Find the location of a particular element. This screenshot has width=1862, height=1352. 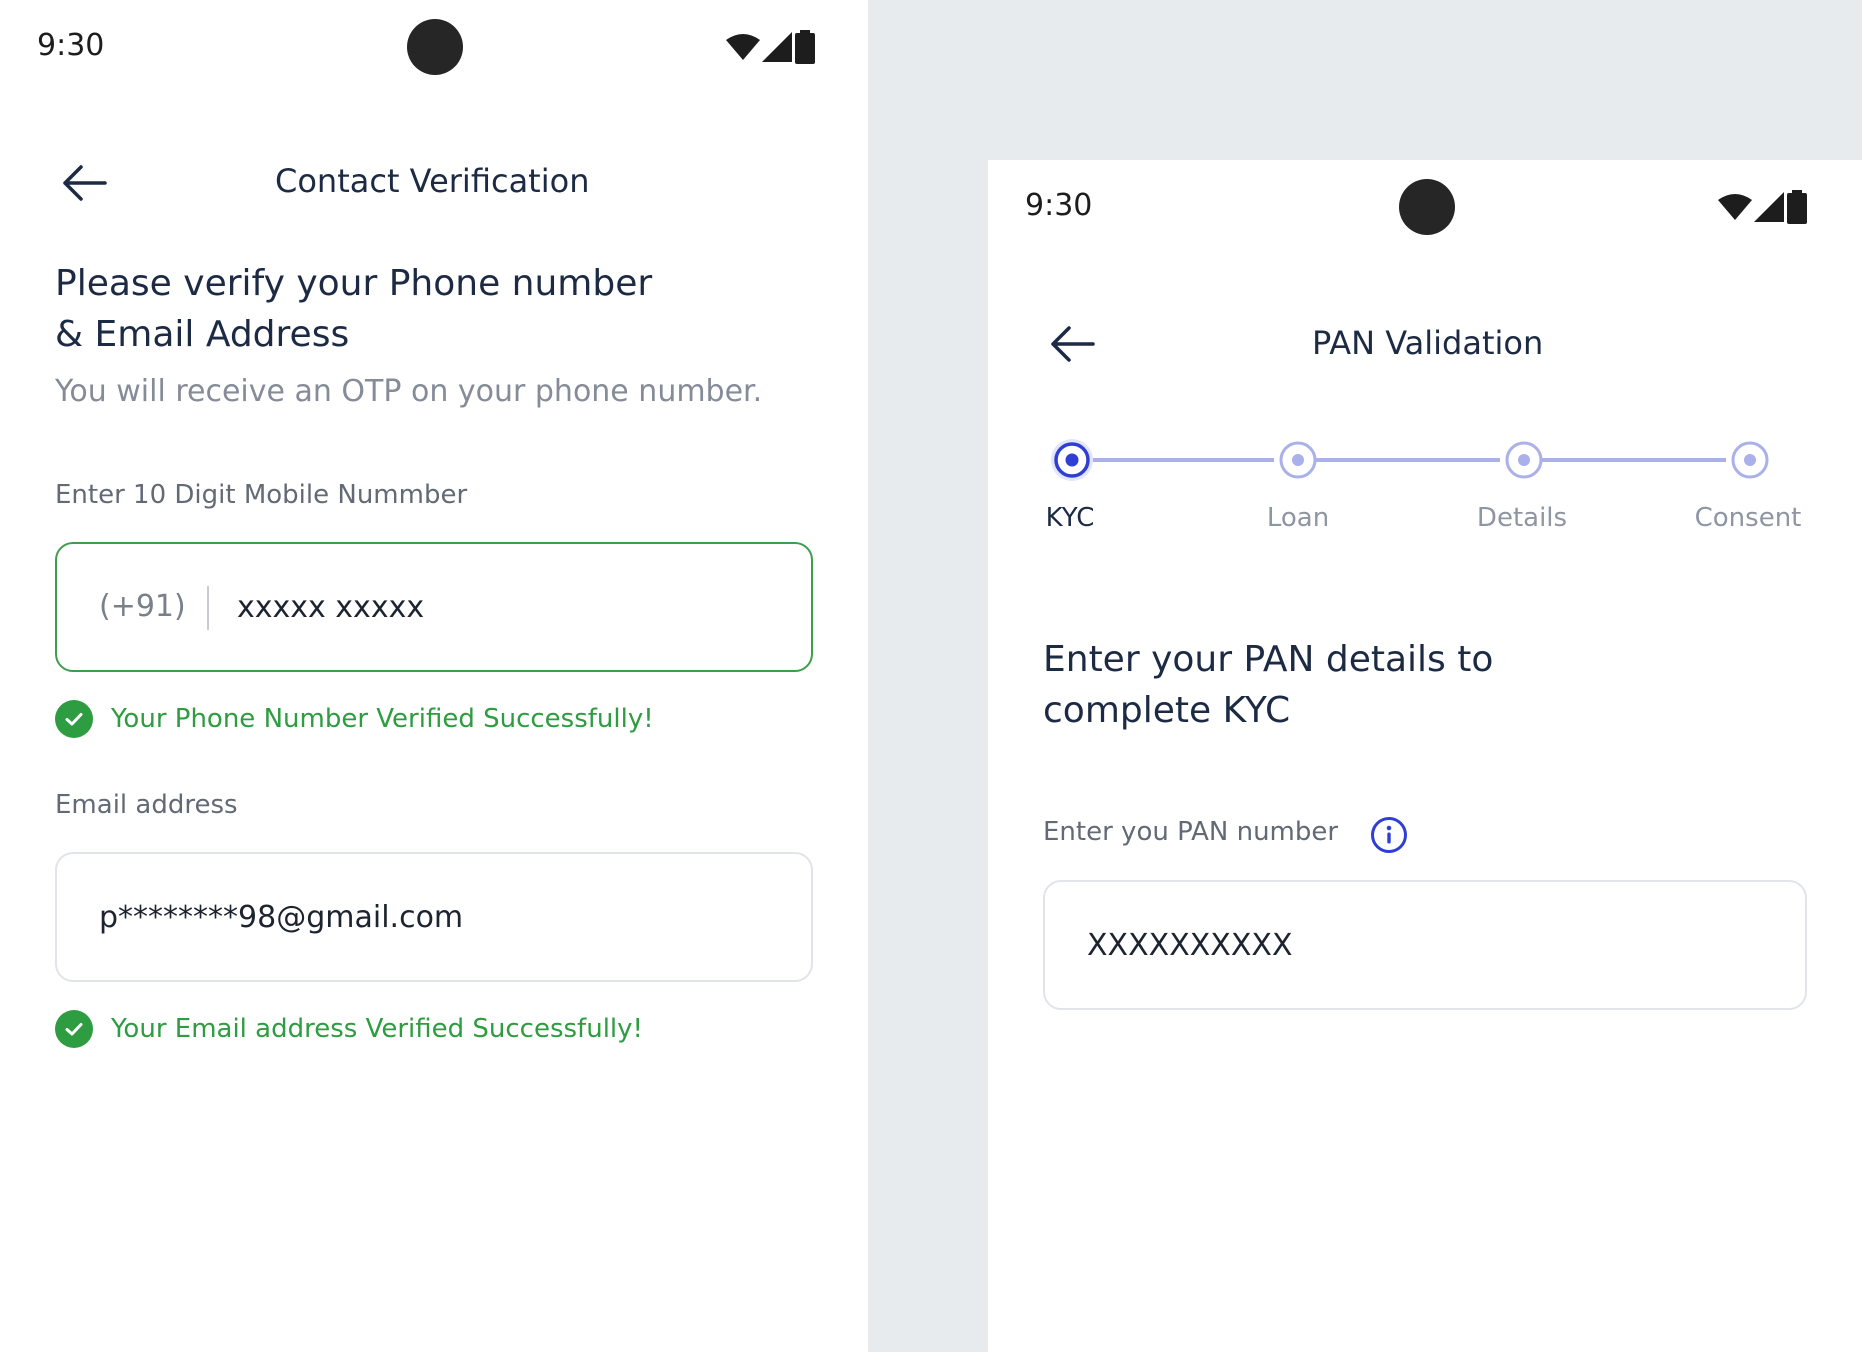

page-heading: Enter your PAN details to complete KYC is located at coordinates (1268, 685).